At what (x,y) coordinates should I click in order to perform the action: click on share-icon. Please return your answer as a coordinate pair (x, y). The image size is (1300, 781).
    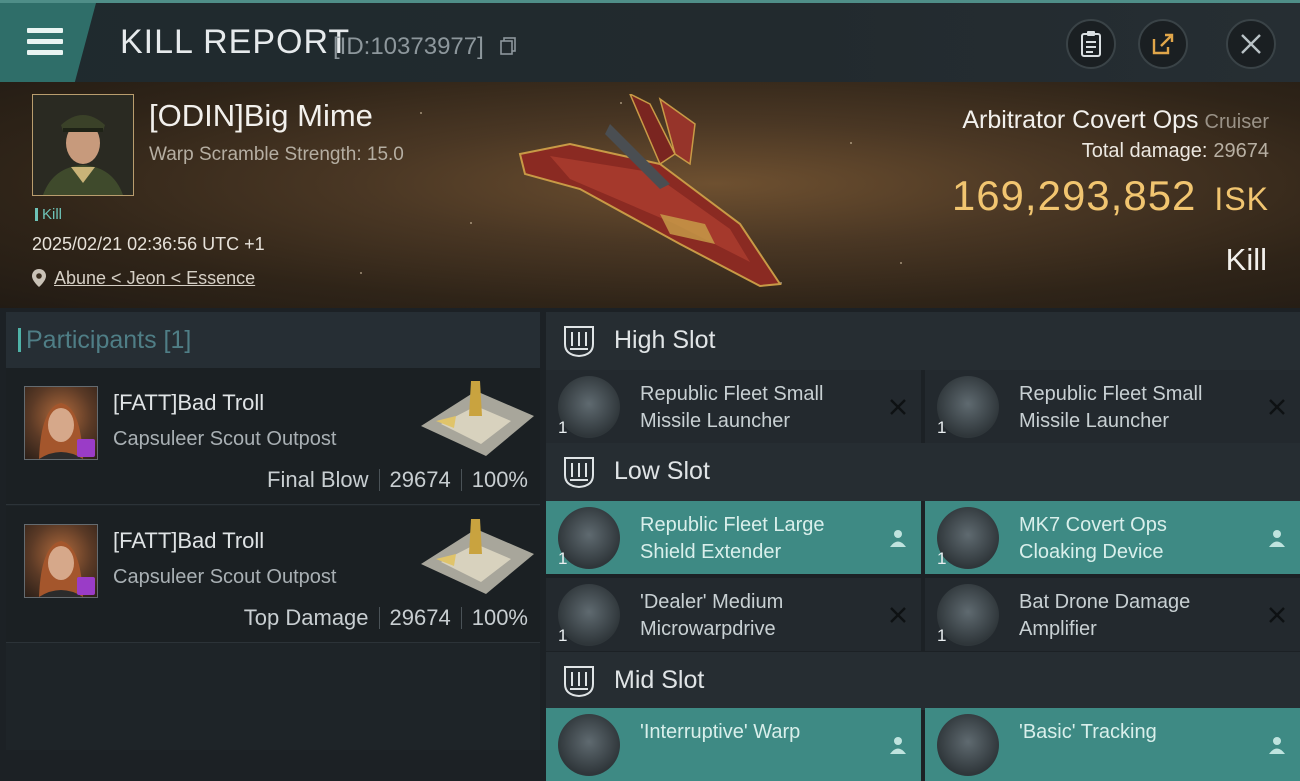
    Looking at the image, I should click on (1163, 44).